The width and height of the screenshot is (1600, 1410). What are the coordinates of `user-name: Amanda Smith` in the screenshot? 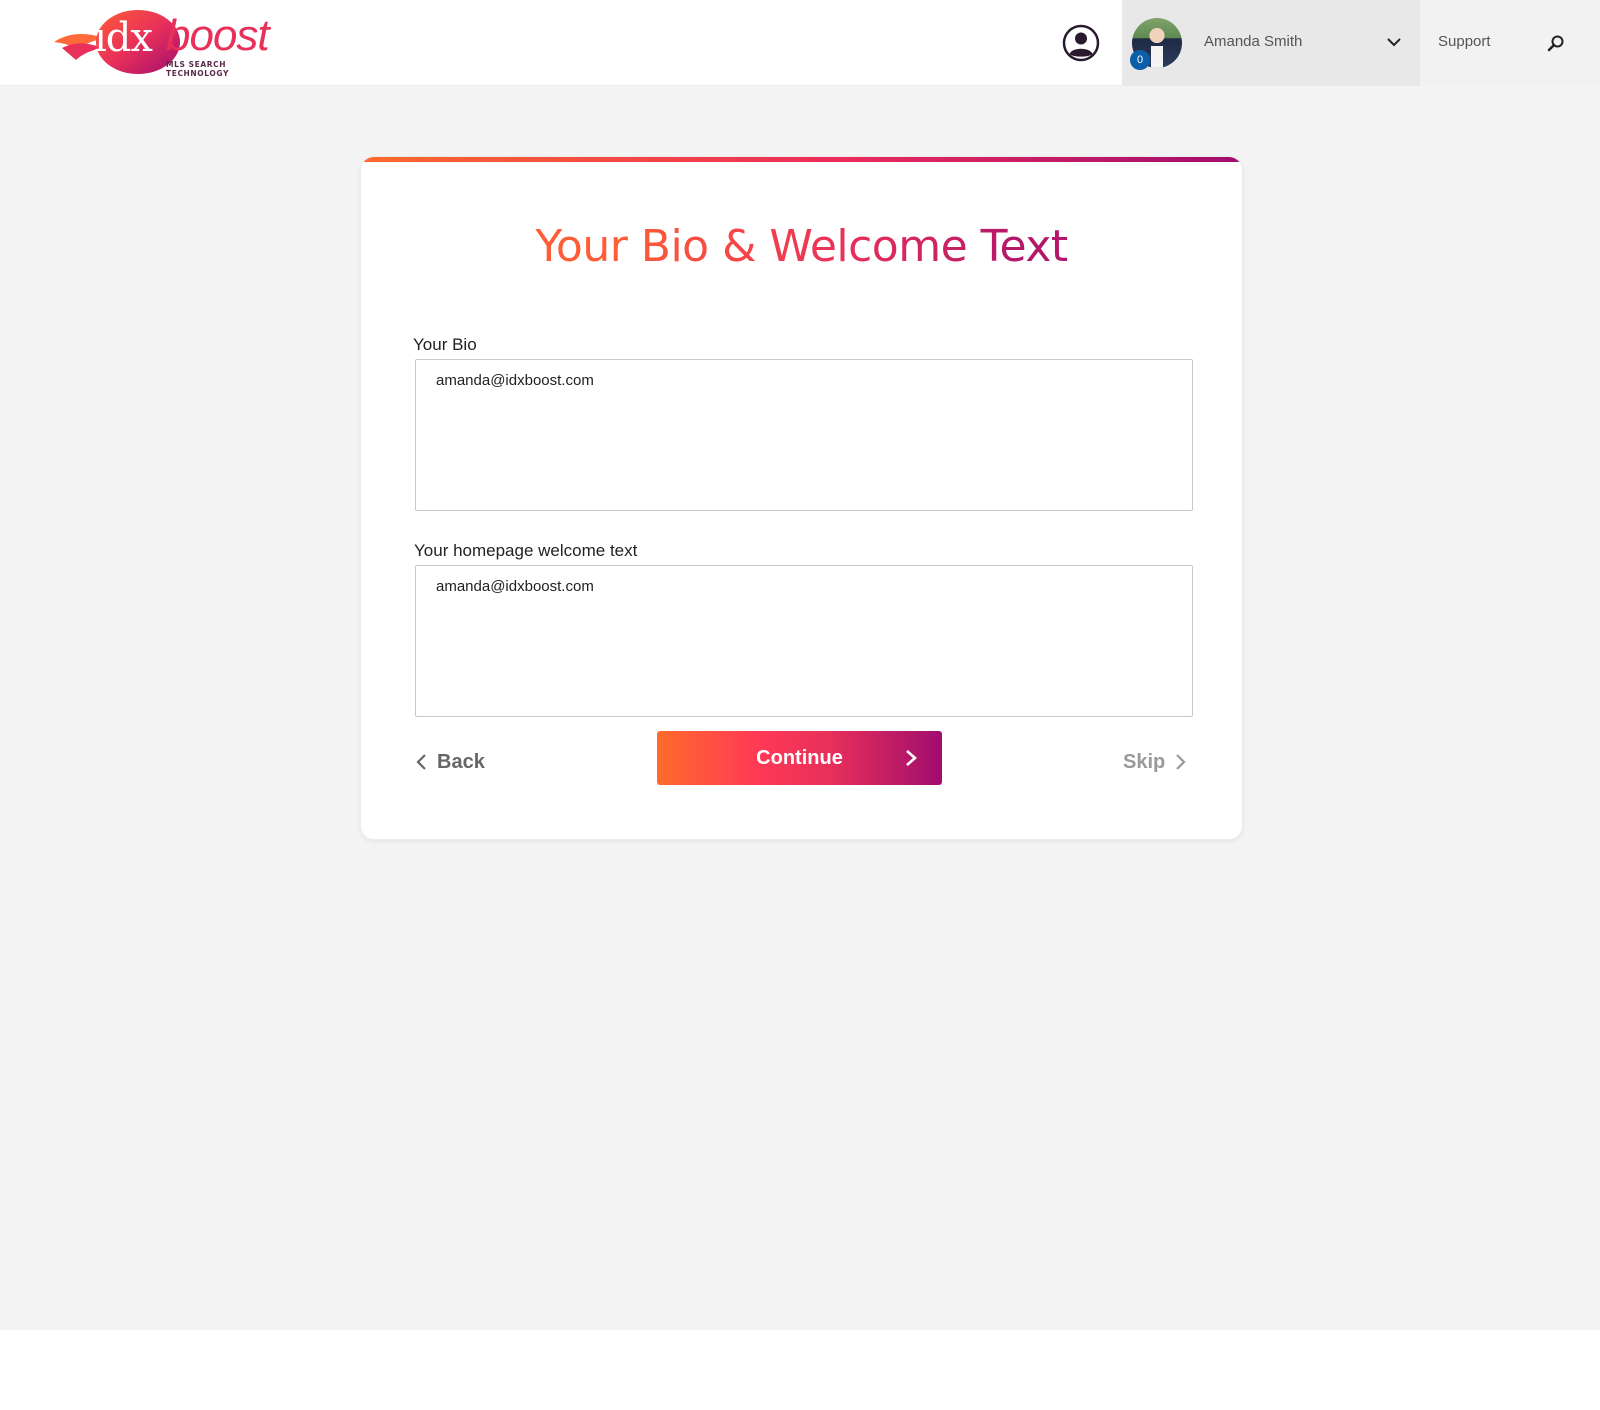 It's located at (1253, 41).